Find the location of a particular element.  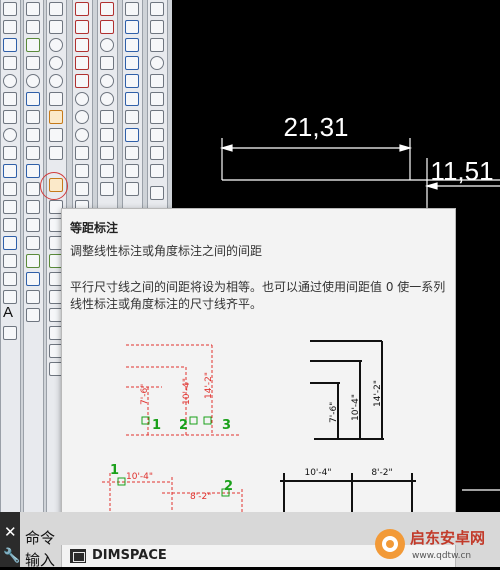

table-tool is located at coordinates (10, 279).